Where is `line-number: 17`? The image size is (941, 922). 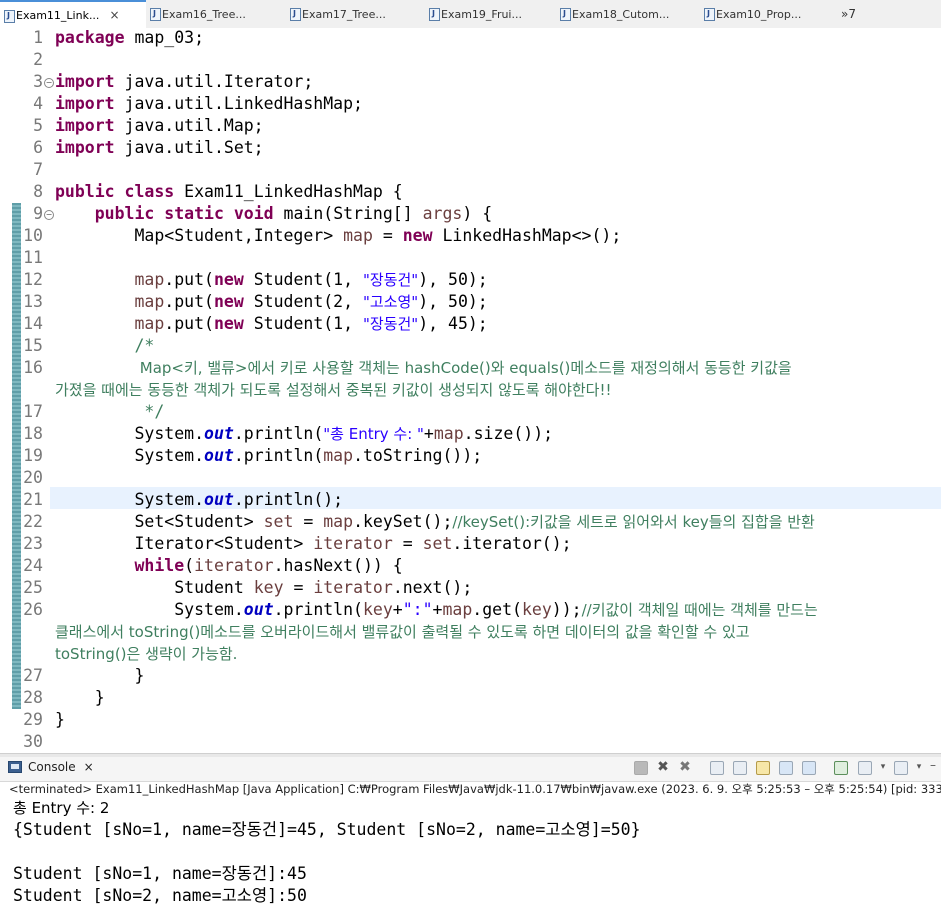 line-number: 17 is located at coordinates (33, 411).